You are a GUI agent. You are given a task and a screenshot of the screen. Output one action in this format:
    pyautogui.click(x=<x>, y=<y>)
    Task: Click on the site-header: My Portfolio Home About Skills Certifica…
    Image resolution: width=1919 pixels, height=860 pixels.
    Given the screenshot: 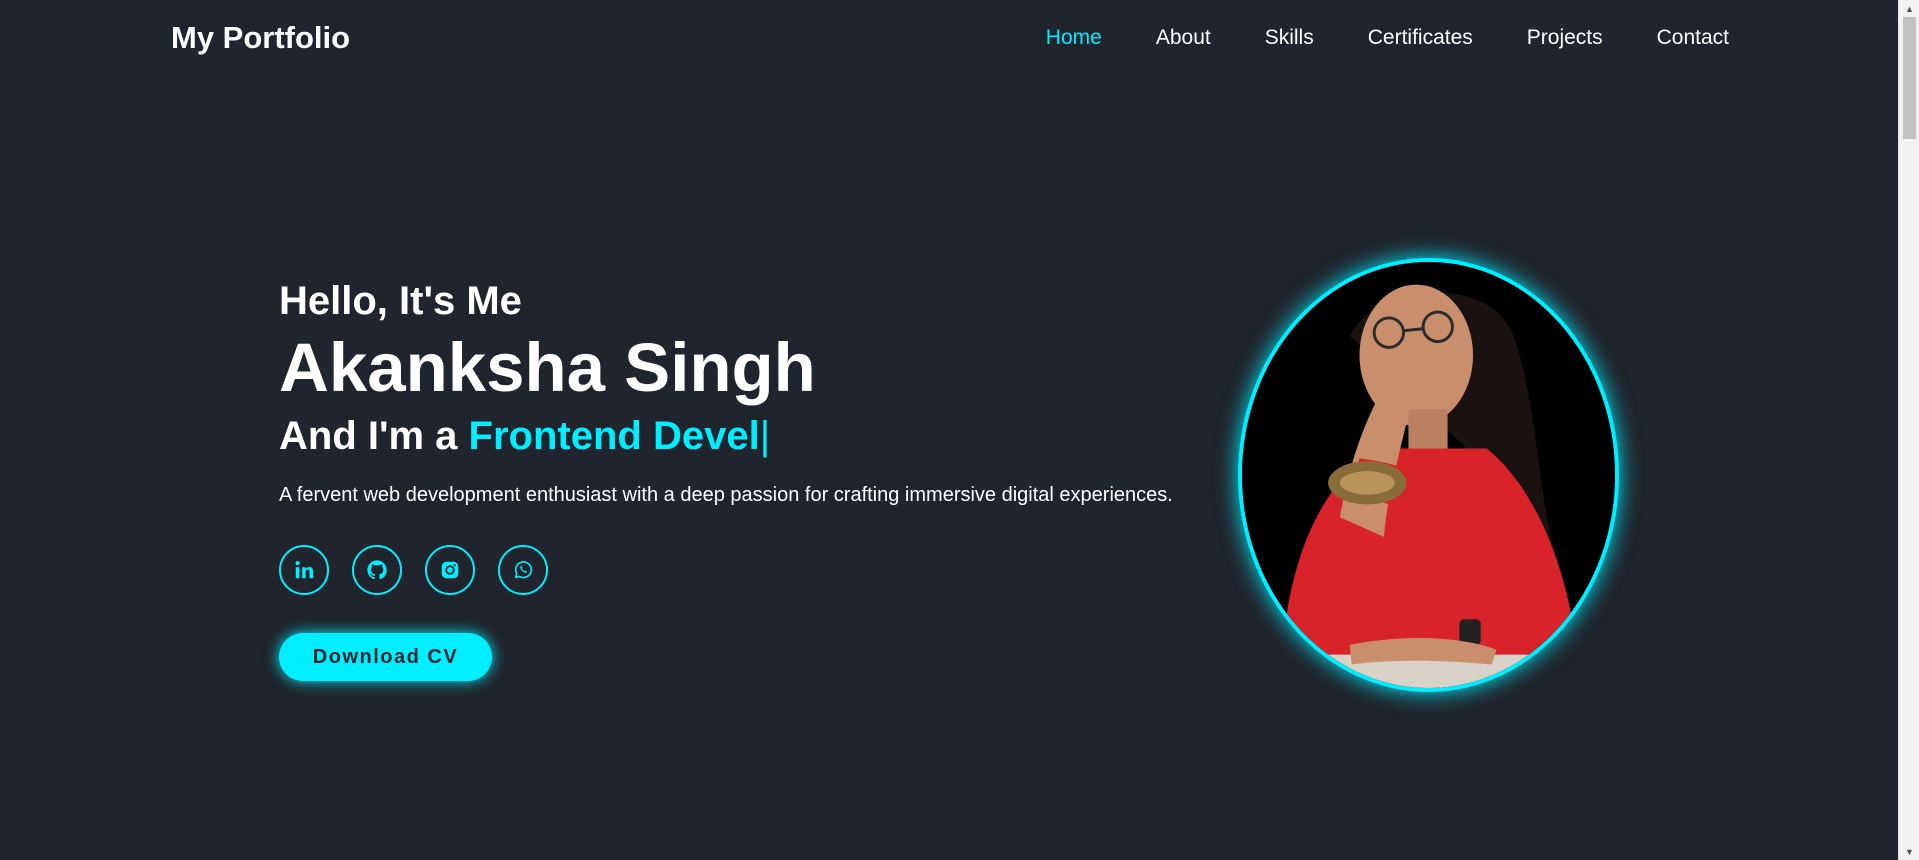 What is the action you would take?
    pyautogui.click(x=949, y=38)
    